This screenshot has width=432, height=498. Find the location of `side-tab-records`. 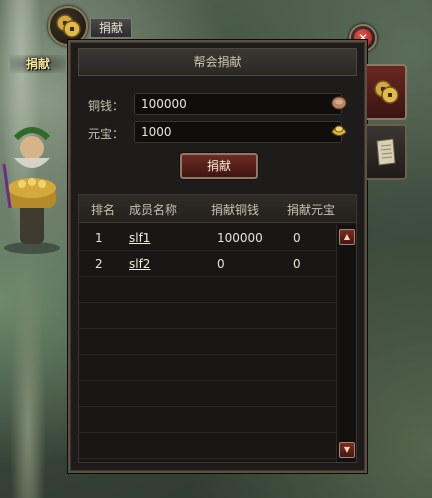

side-tab-records is located at coordinates (387, 152).